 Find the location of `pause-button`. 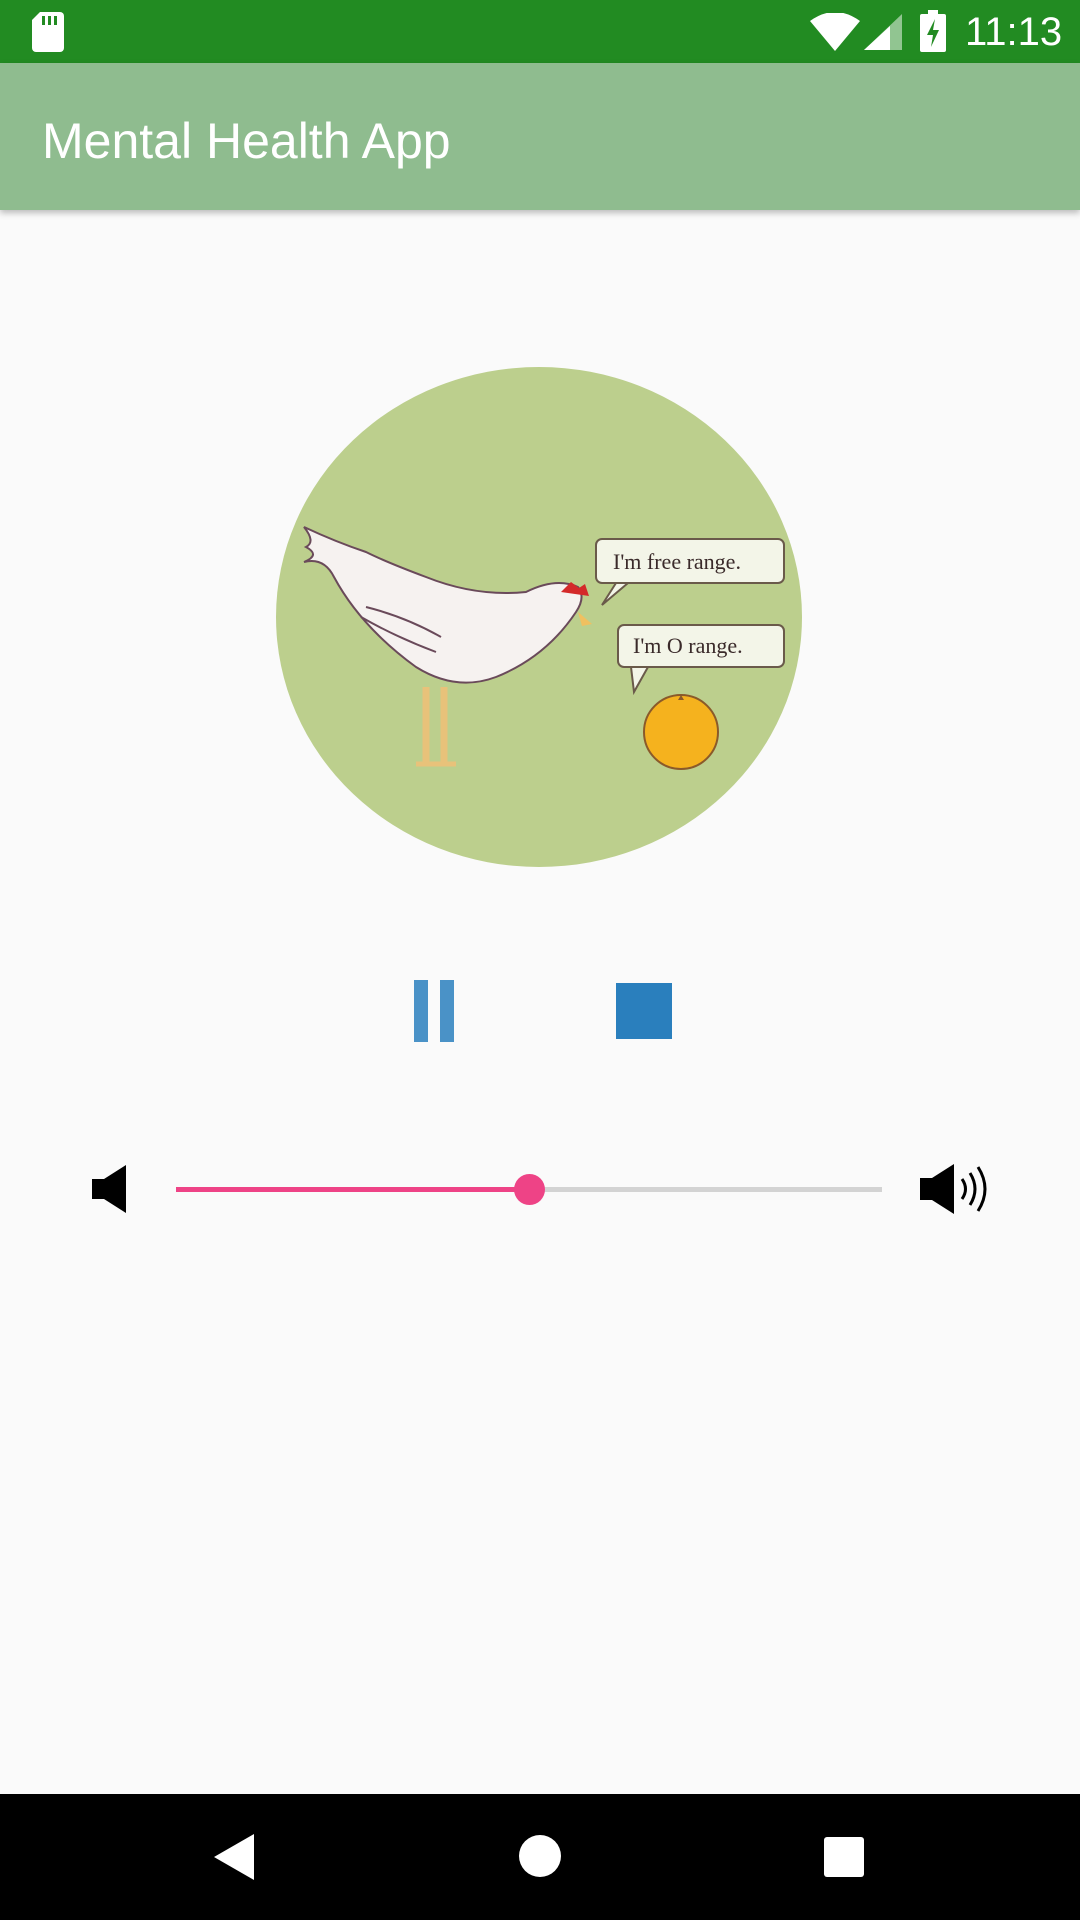

pause-button is located at coordinates (435, 1011).